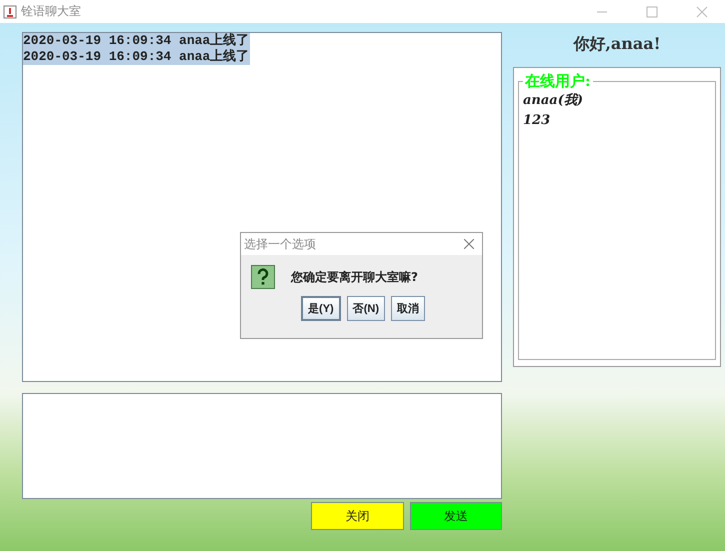 This screenshot has height=551, width=725. Describe the element at coordinates (321, 308) in the screenshot. I see `dialog-button: 是(Y)` at that location.